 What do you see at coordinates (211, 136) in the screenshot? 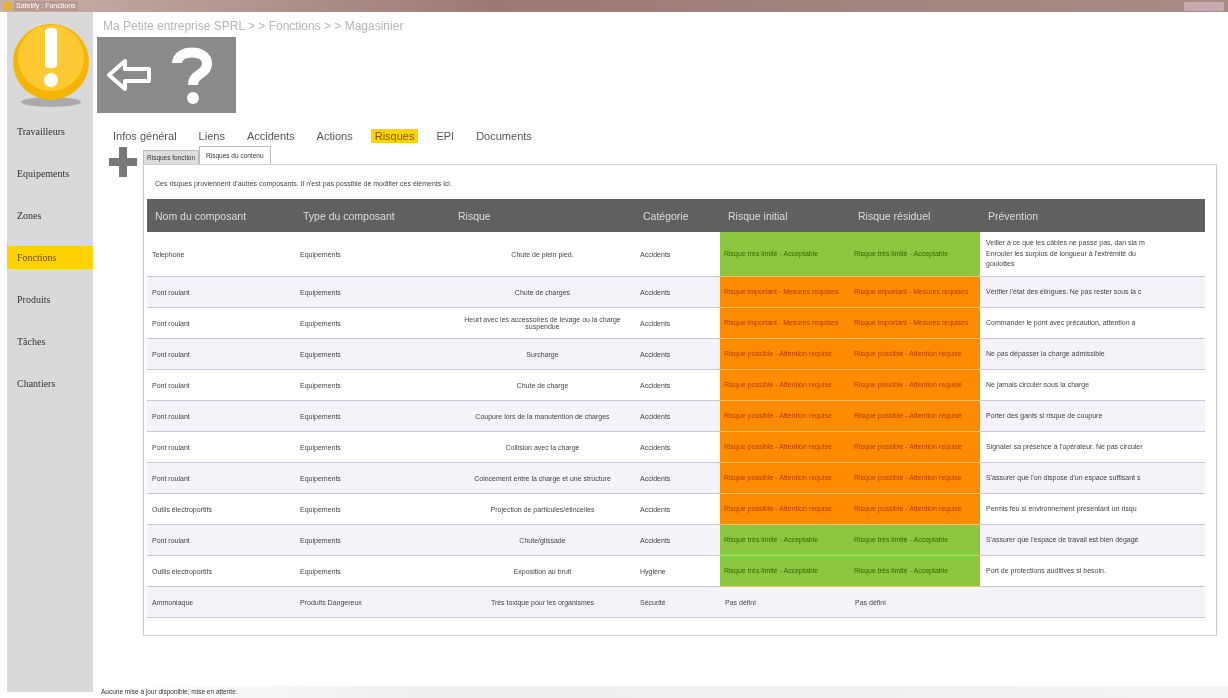
I see `tab: Liens` at bounding box center [211, 136].